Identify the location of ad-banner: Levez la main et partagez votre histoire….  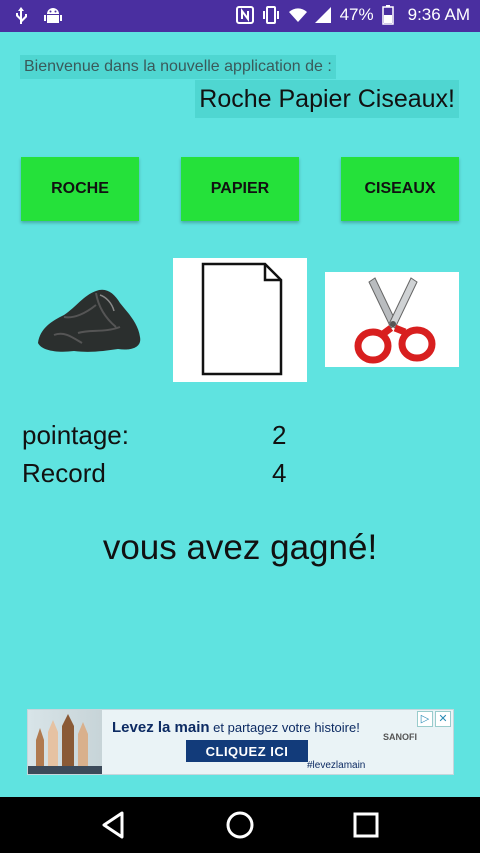
(240, 742).